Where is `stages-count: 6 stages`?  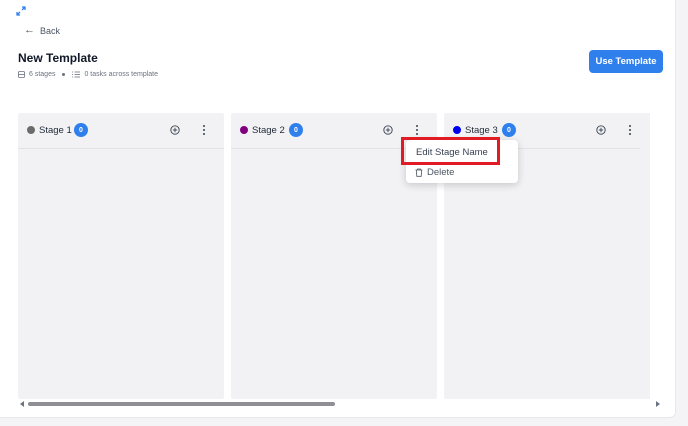
stages-count: 6 stages is located at coordinates (42, 74).